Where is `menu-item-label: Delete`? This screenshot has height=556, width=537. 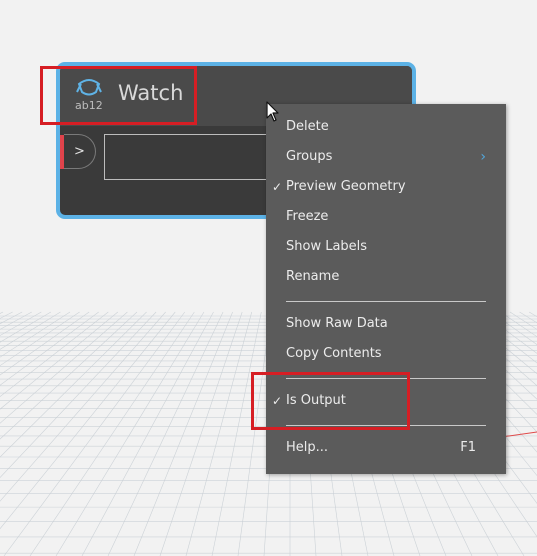
menu-item-label: Delete is located at coordinates (307, 126).